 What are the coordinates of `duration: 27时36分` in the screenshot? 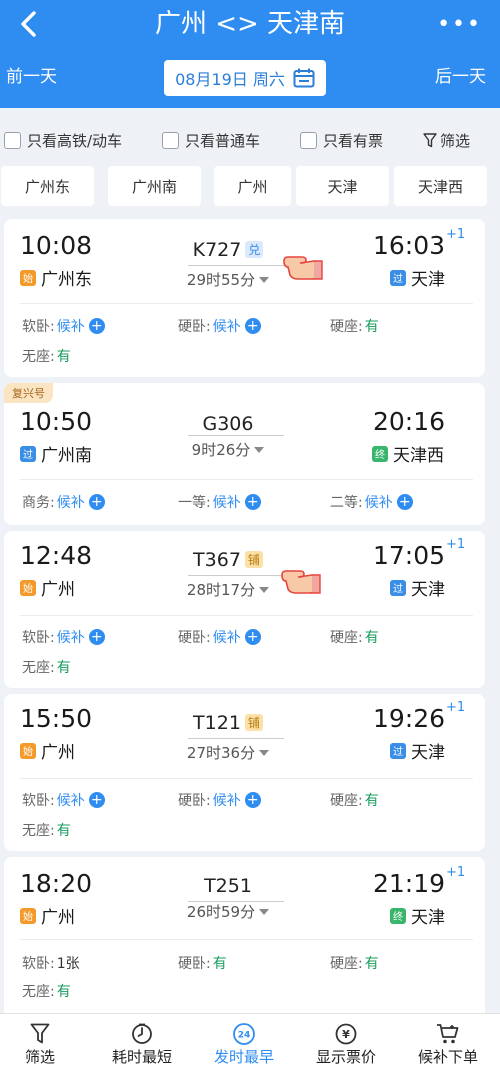 It's located at (228, 752).